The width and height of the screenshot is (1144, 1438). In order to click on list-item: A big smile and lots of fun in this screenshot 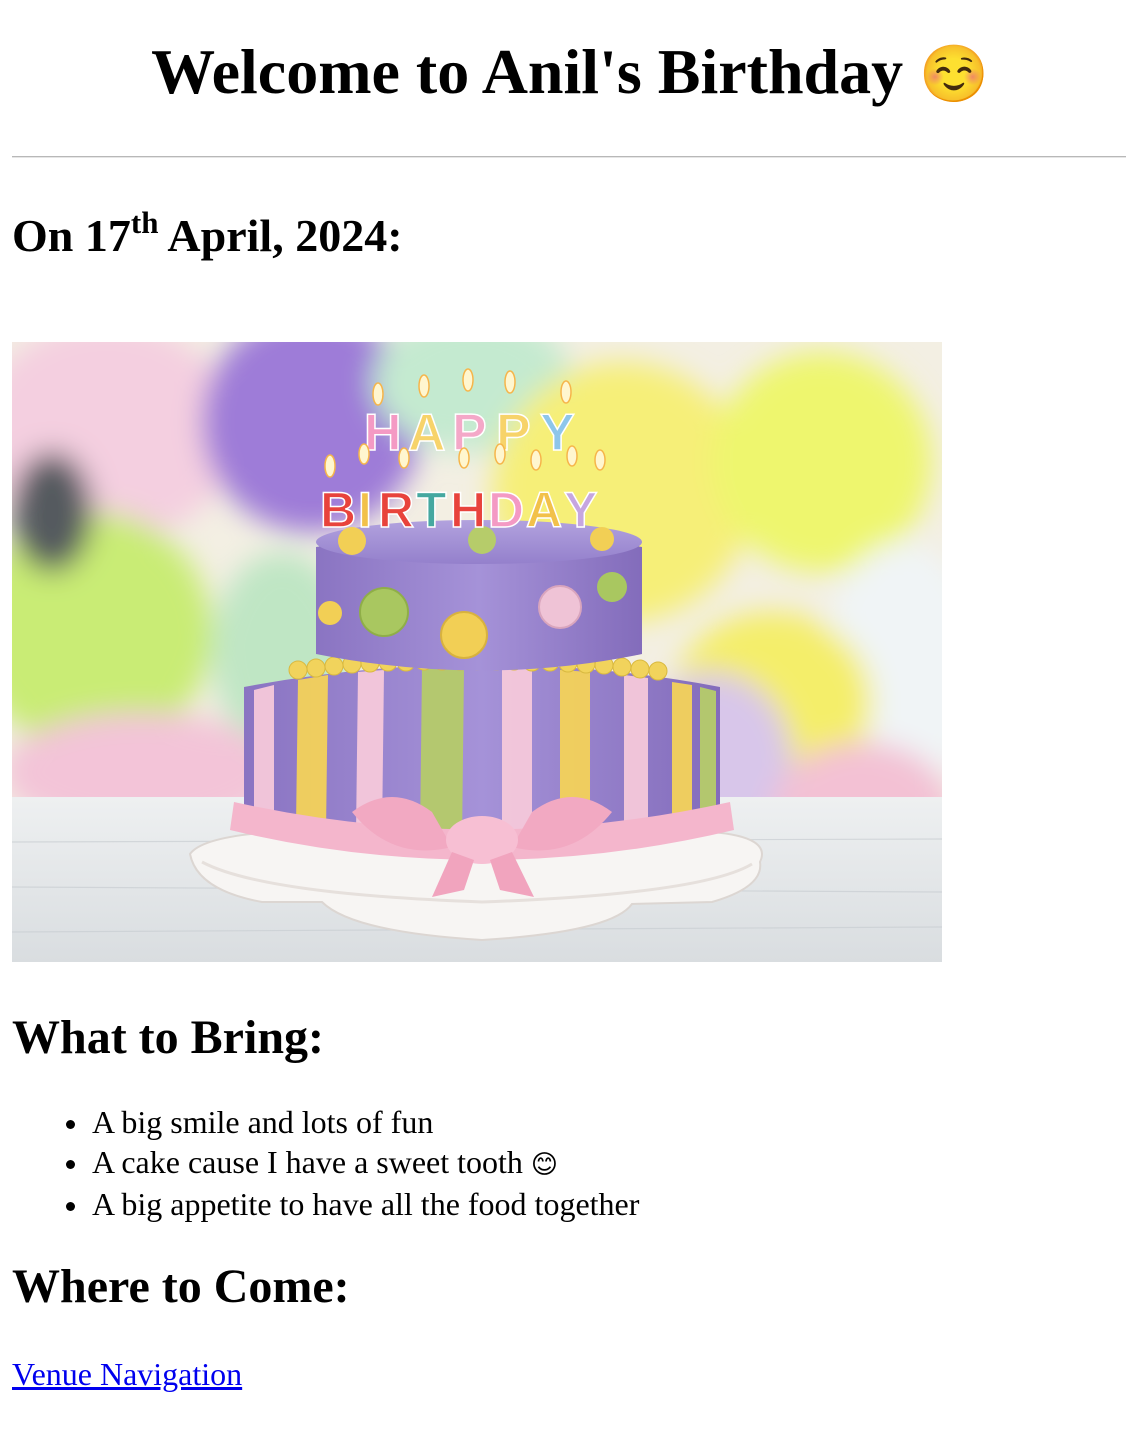, I will do `click(325, 1123)`.